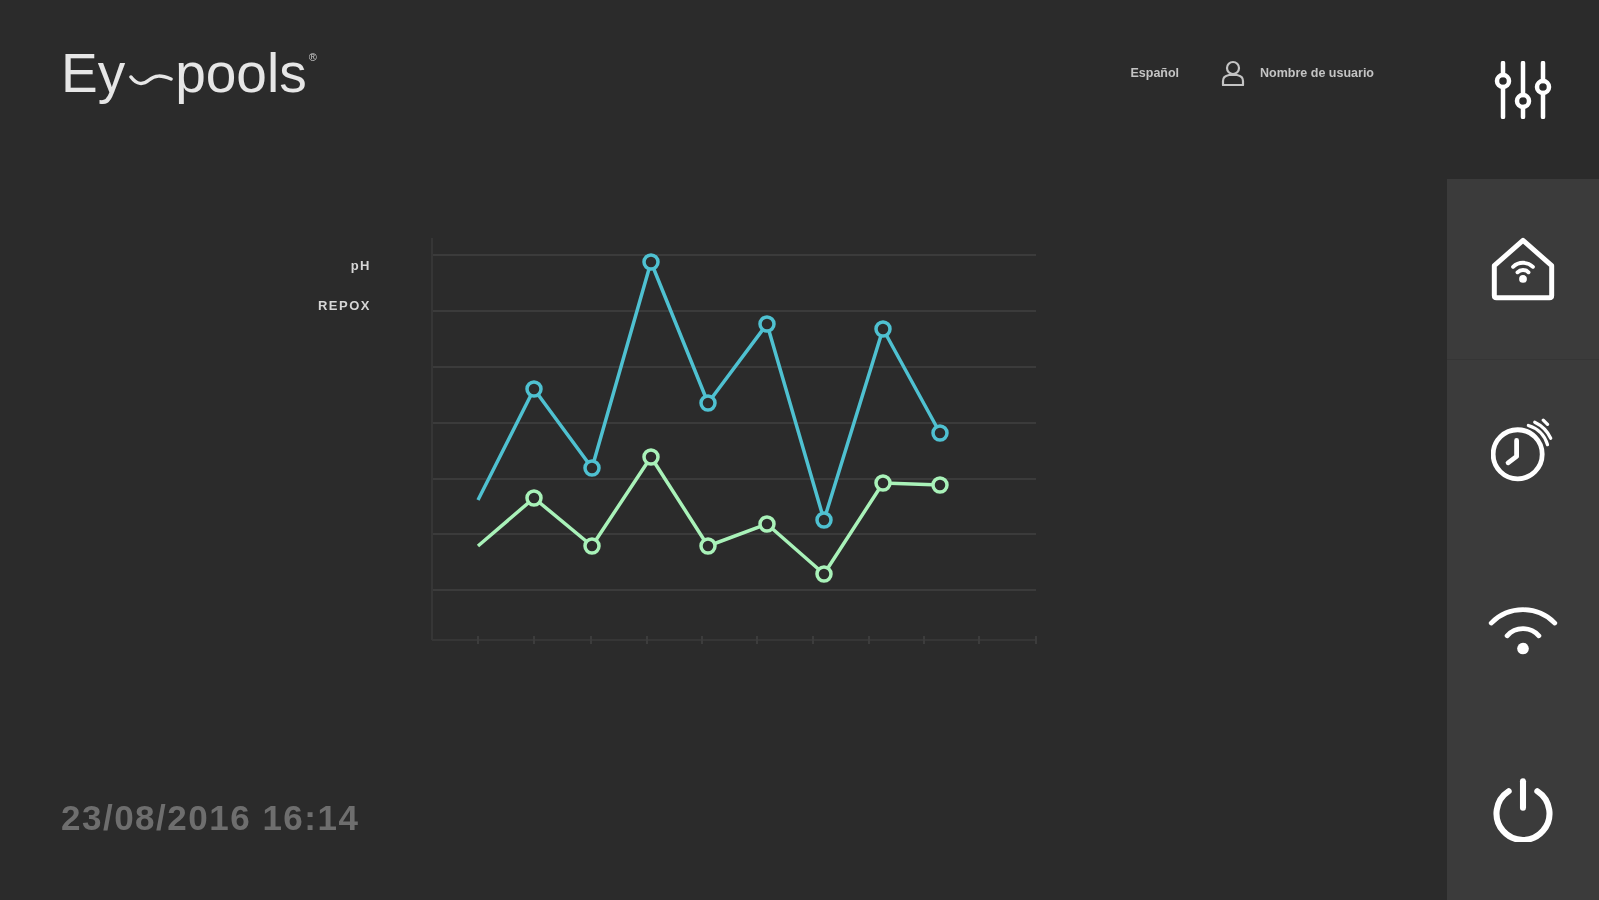  Describe the element at coordinates (210, 818) in the screenshot. I see `date-time: 23/08/2016 16:14` at that location.